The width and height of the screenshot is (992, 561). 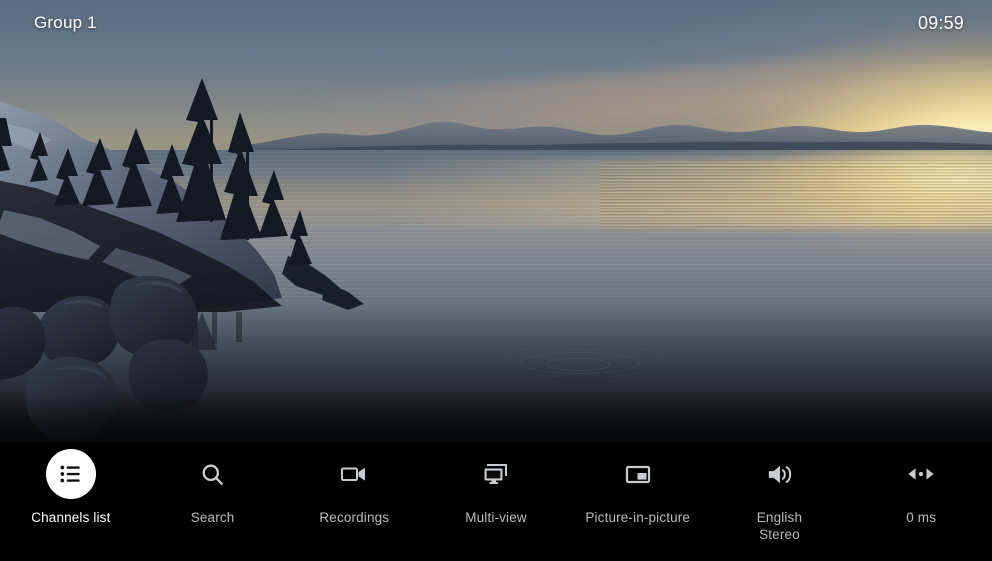 I want to click on list-icon, so click(x=70, y=474).